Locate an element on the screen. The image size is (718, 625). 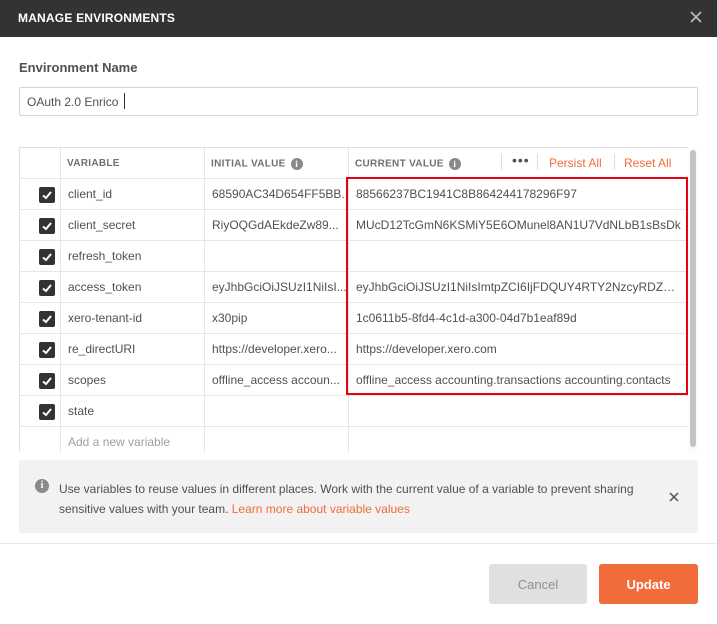
table-row: state is located at coordinates (354, 411).